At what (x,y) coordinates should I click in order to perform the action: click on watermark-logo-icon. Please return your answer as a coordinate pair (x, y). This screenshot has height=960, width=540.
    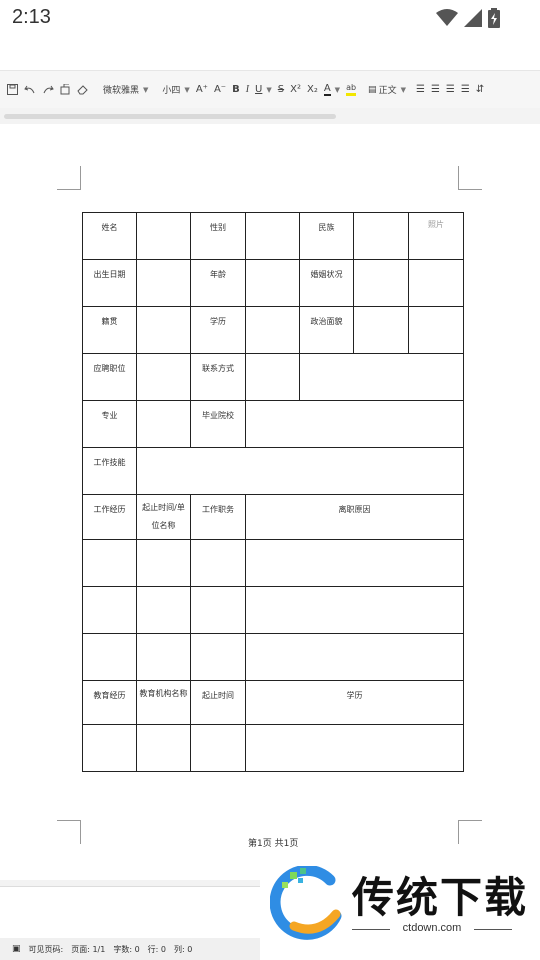
    Looking at the image, I should click on (306, 903).